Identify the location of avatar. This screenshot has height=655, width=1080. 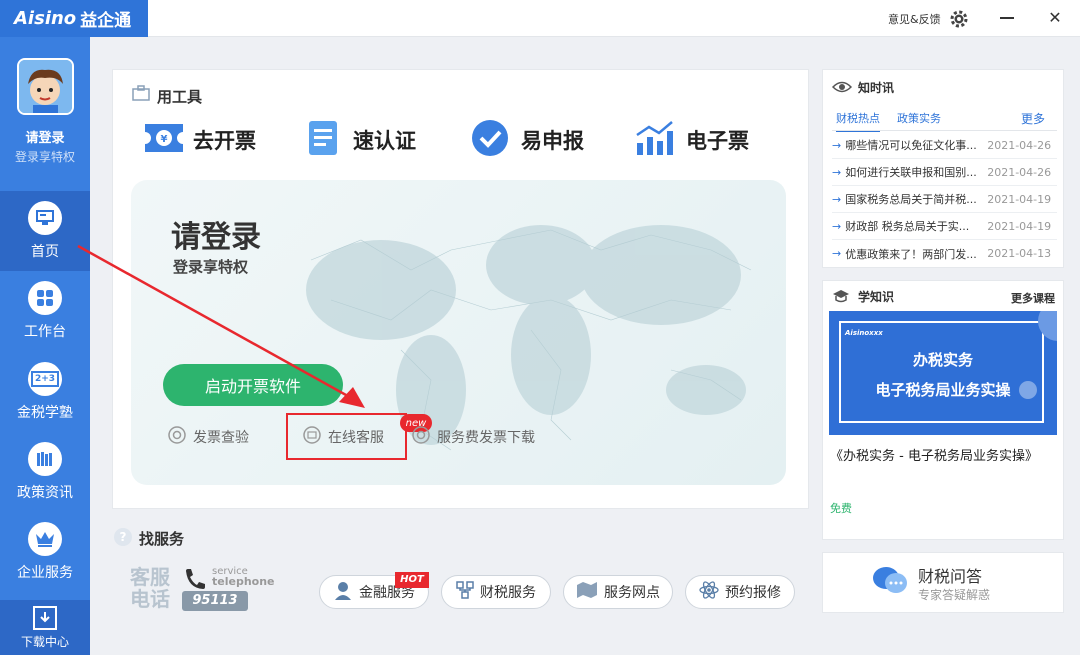
(45, 86).